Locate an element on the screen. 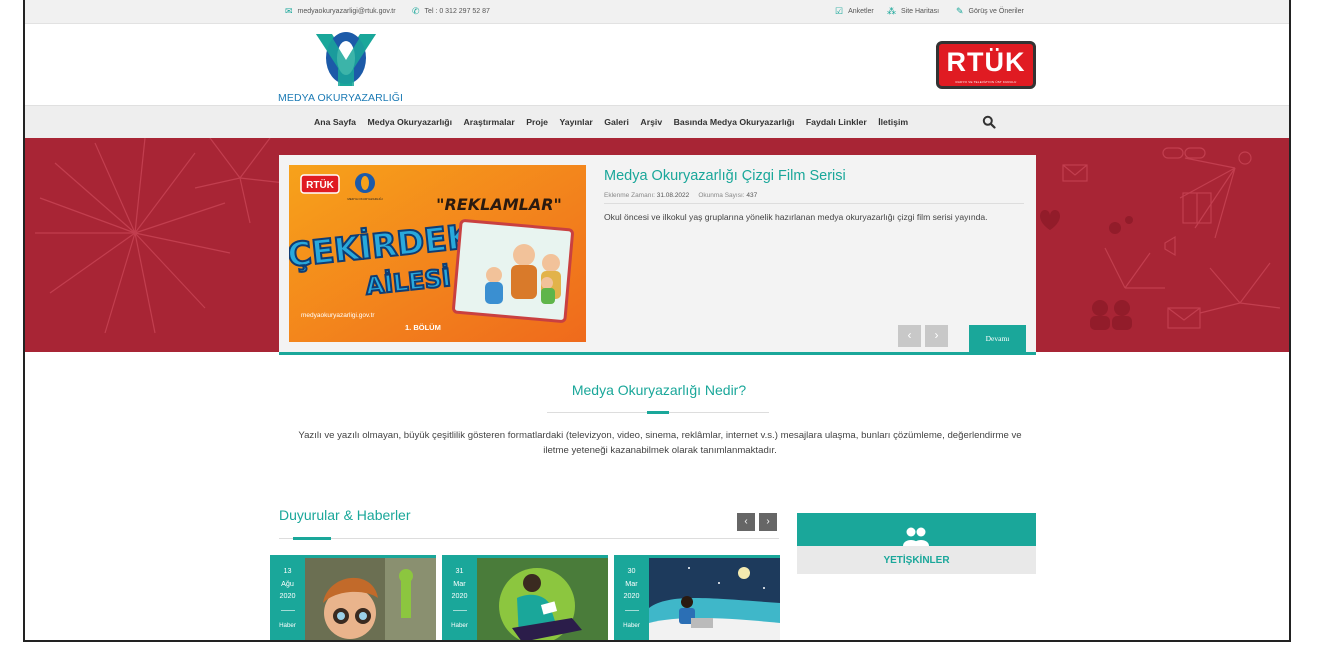  feedback-link: ✎ Görüş ve Öneriler is located at coordinates (990, 11).